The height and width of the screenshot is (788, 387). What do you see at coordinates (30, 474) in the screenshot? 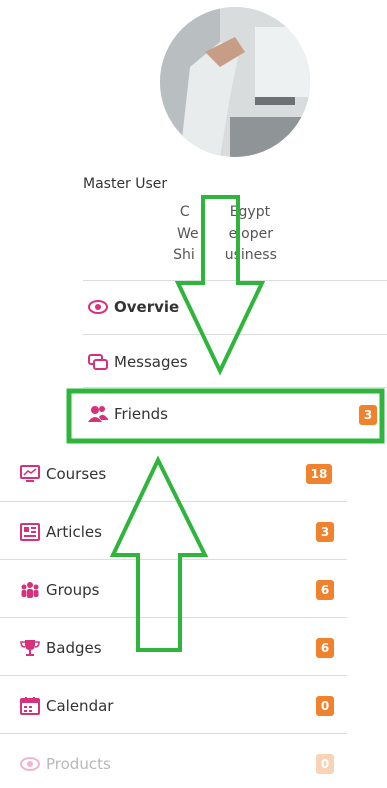
I see `monitor-icon` at bounding box center [30, 474].